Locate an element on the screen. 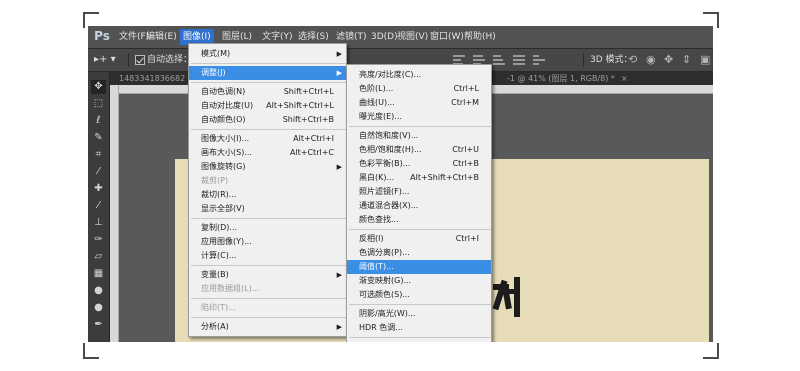 The height and width of the screenshot is (371, 800). auto-select-checkbox is located at coordinates (140, 60).